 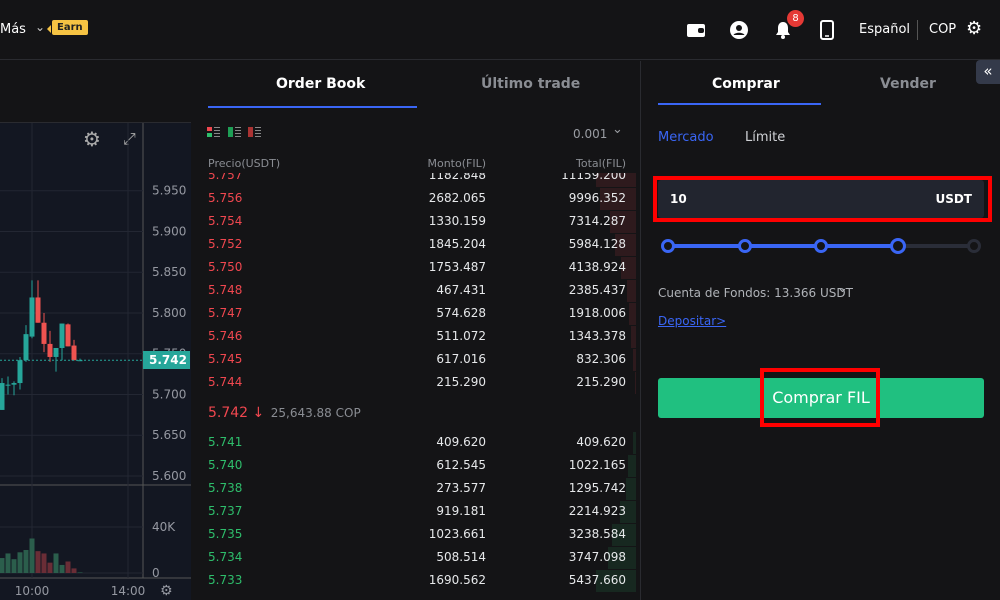 I want to click on price-tick: 5.650, so click(x=169, y=435).